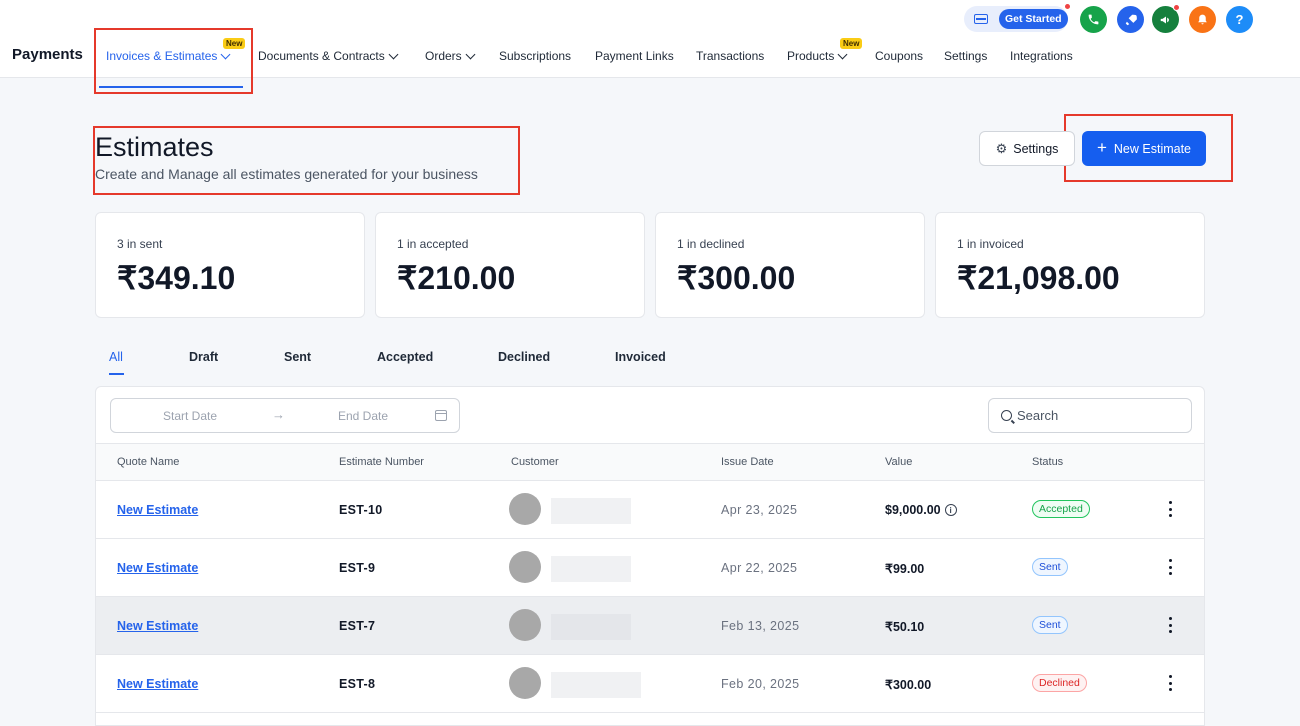 This screenshot has width=1300, height=726. What do you see at coordinates (190, 416) in the screenshot?
I see `start-date-field: Start Date` at bounding box center [190, 416].